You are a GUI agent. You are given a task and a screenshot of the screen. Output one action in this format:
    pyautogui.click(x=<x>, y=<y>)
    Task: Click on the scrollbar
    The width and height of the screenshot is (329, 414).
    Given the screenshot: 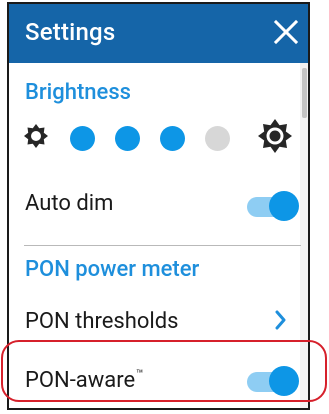 What is the action you would take?
    pyautogui.click(x=304, y=235)
    